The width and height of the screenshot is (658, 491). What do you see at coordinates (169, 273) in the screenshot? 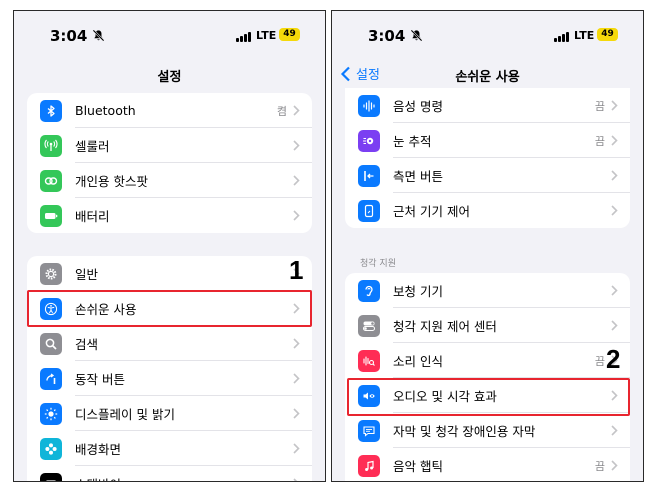
I see `settings-item-general: 일반` at bounding box center [169, 273].